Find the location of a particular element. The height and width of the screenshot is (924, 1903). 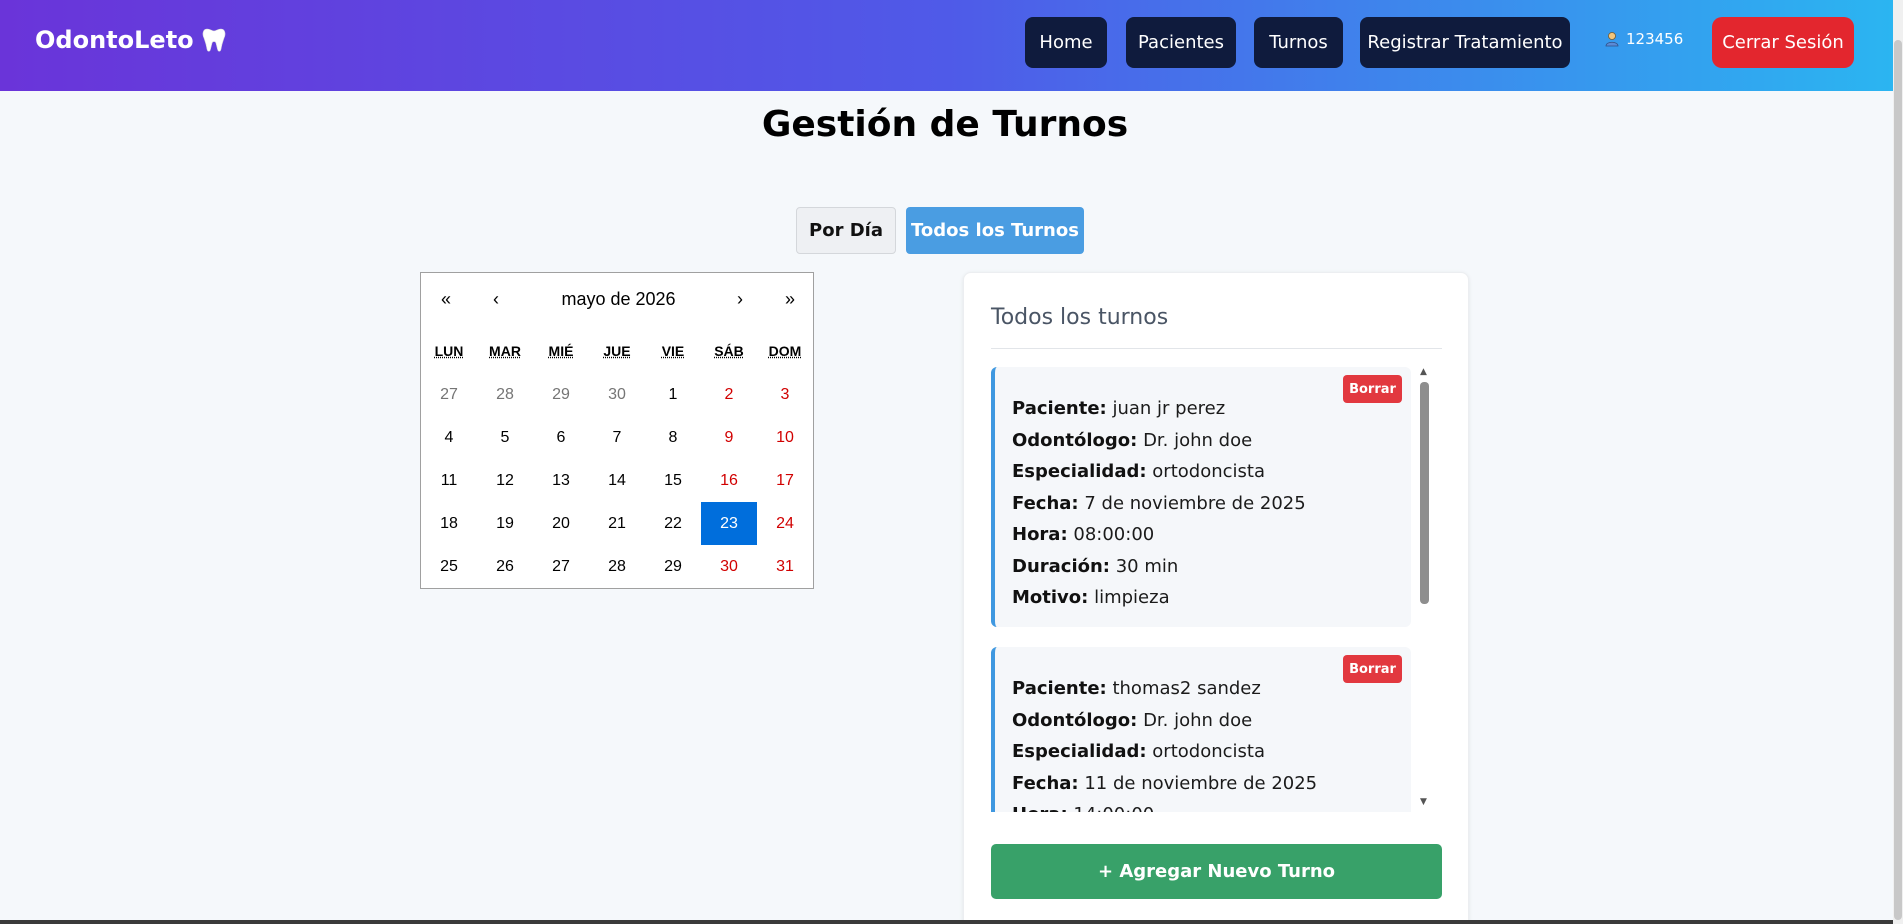

calendar-day: 13 is located at coordinates (561, 480).